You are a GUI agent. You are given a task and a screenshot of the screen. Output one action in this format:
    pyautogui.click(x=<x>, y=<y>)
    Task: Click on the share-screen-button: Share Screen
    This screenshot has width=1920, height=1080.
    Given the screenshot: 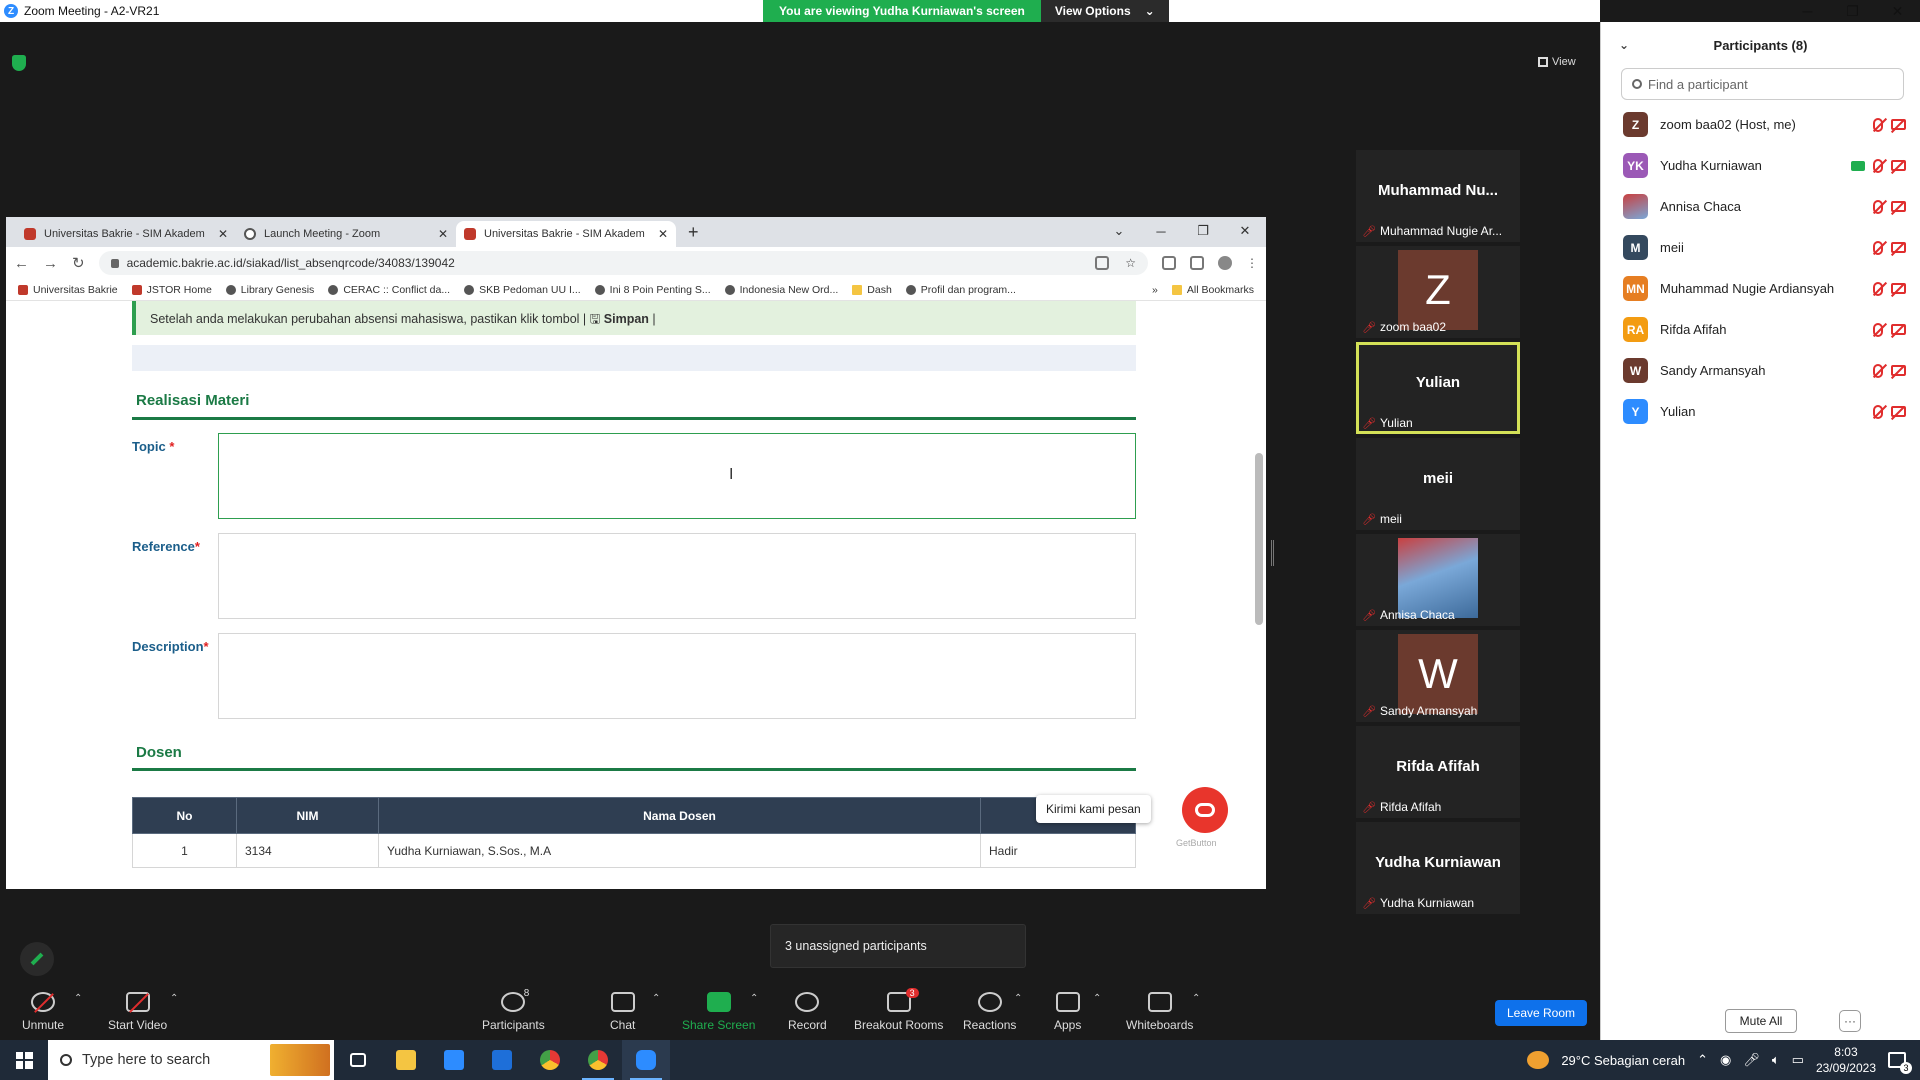 What is the action you would take?
    pyautogui.click(x=718, y=1012)
    